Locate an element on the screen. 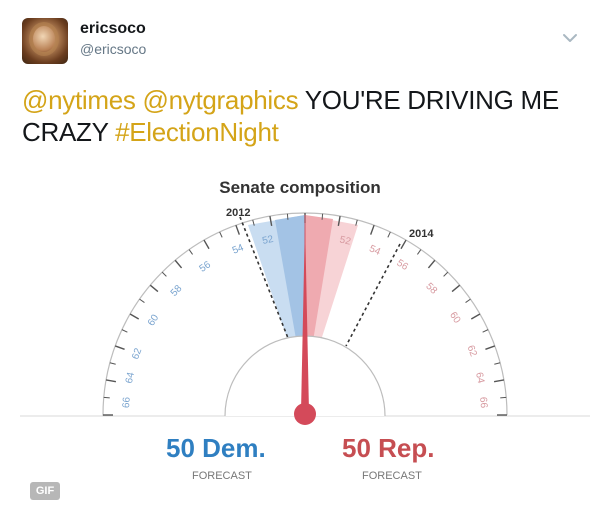  rep-forecast-label: FORECAST is located at coordinates (392, 476).